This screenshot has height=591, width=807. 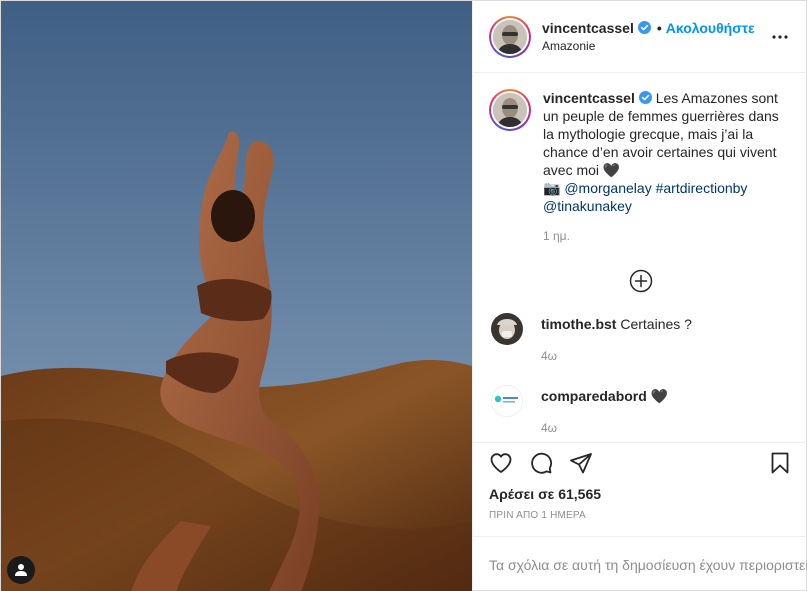 What do you see at coordinates (581, 463) in the screenshot?
I see `paper-plane-icon` at bounding box center [581, 463].